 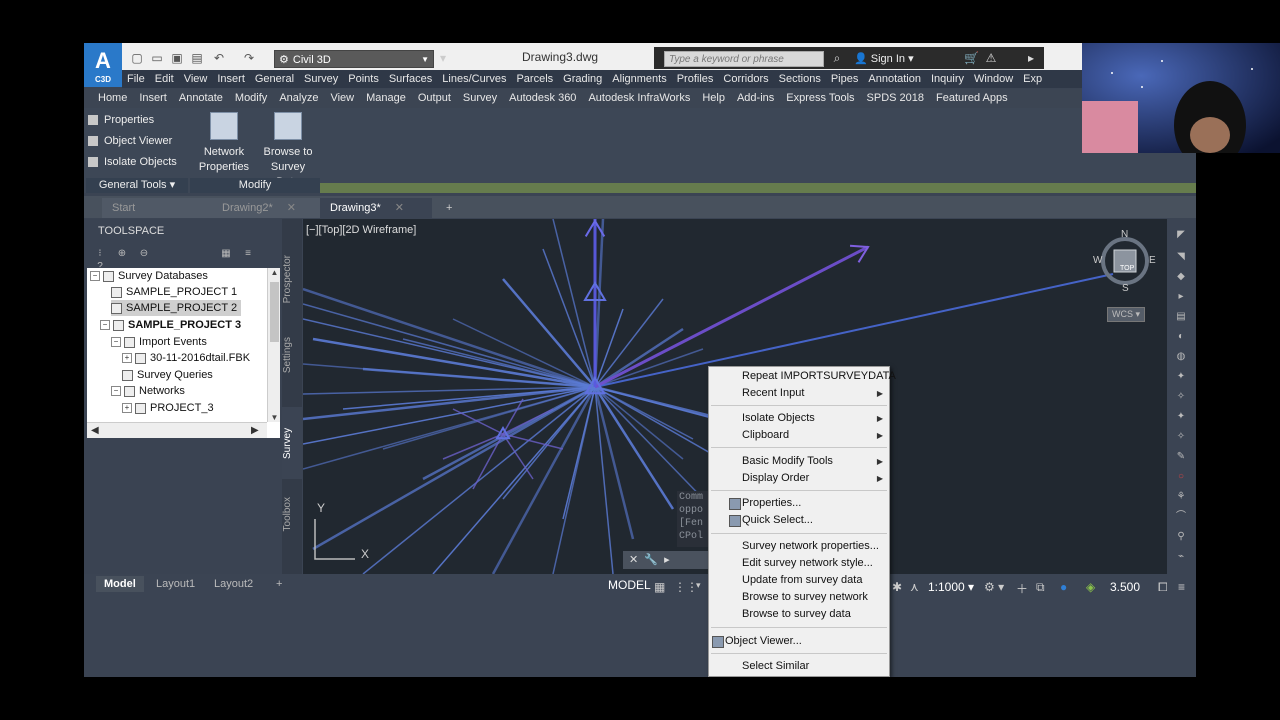 I want to click on scroll-up-icon: ▲, so click(x=274, y=272).